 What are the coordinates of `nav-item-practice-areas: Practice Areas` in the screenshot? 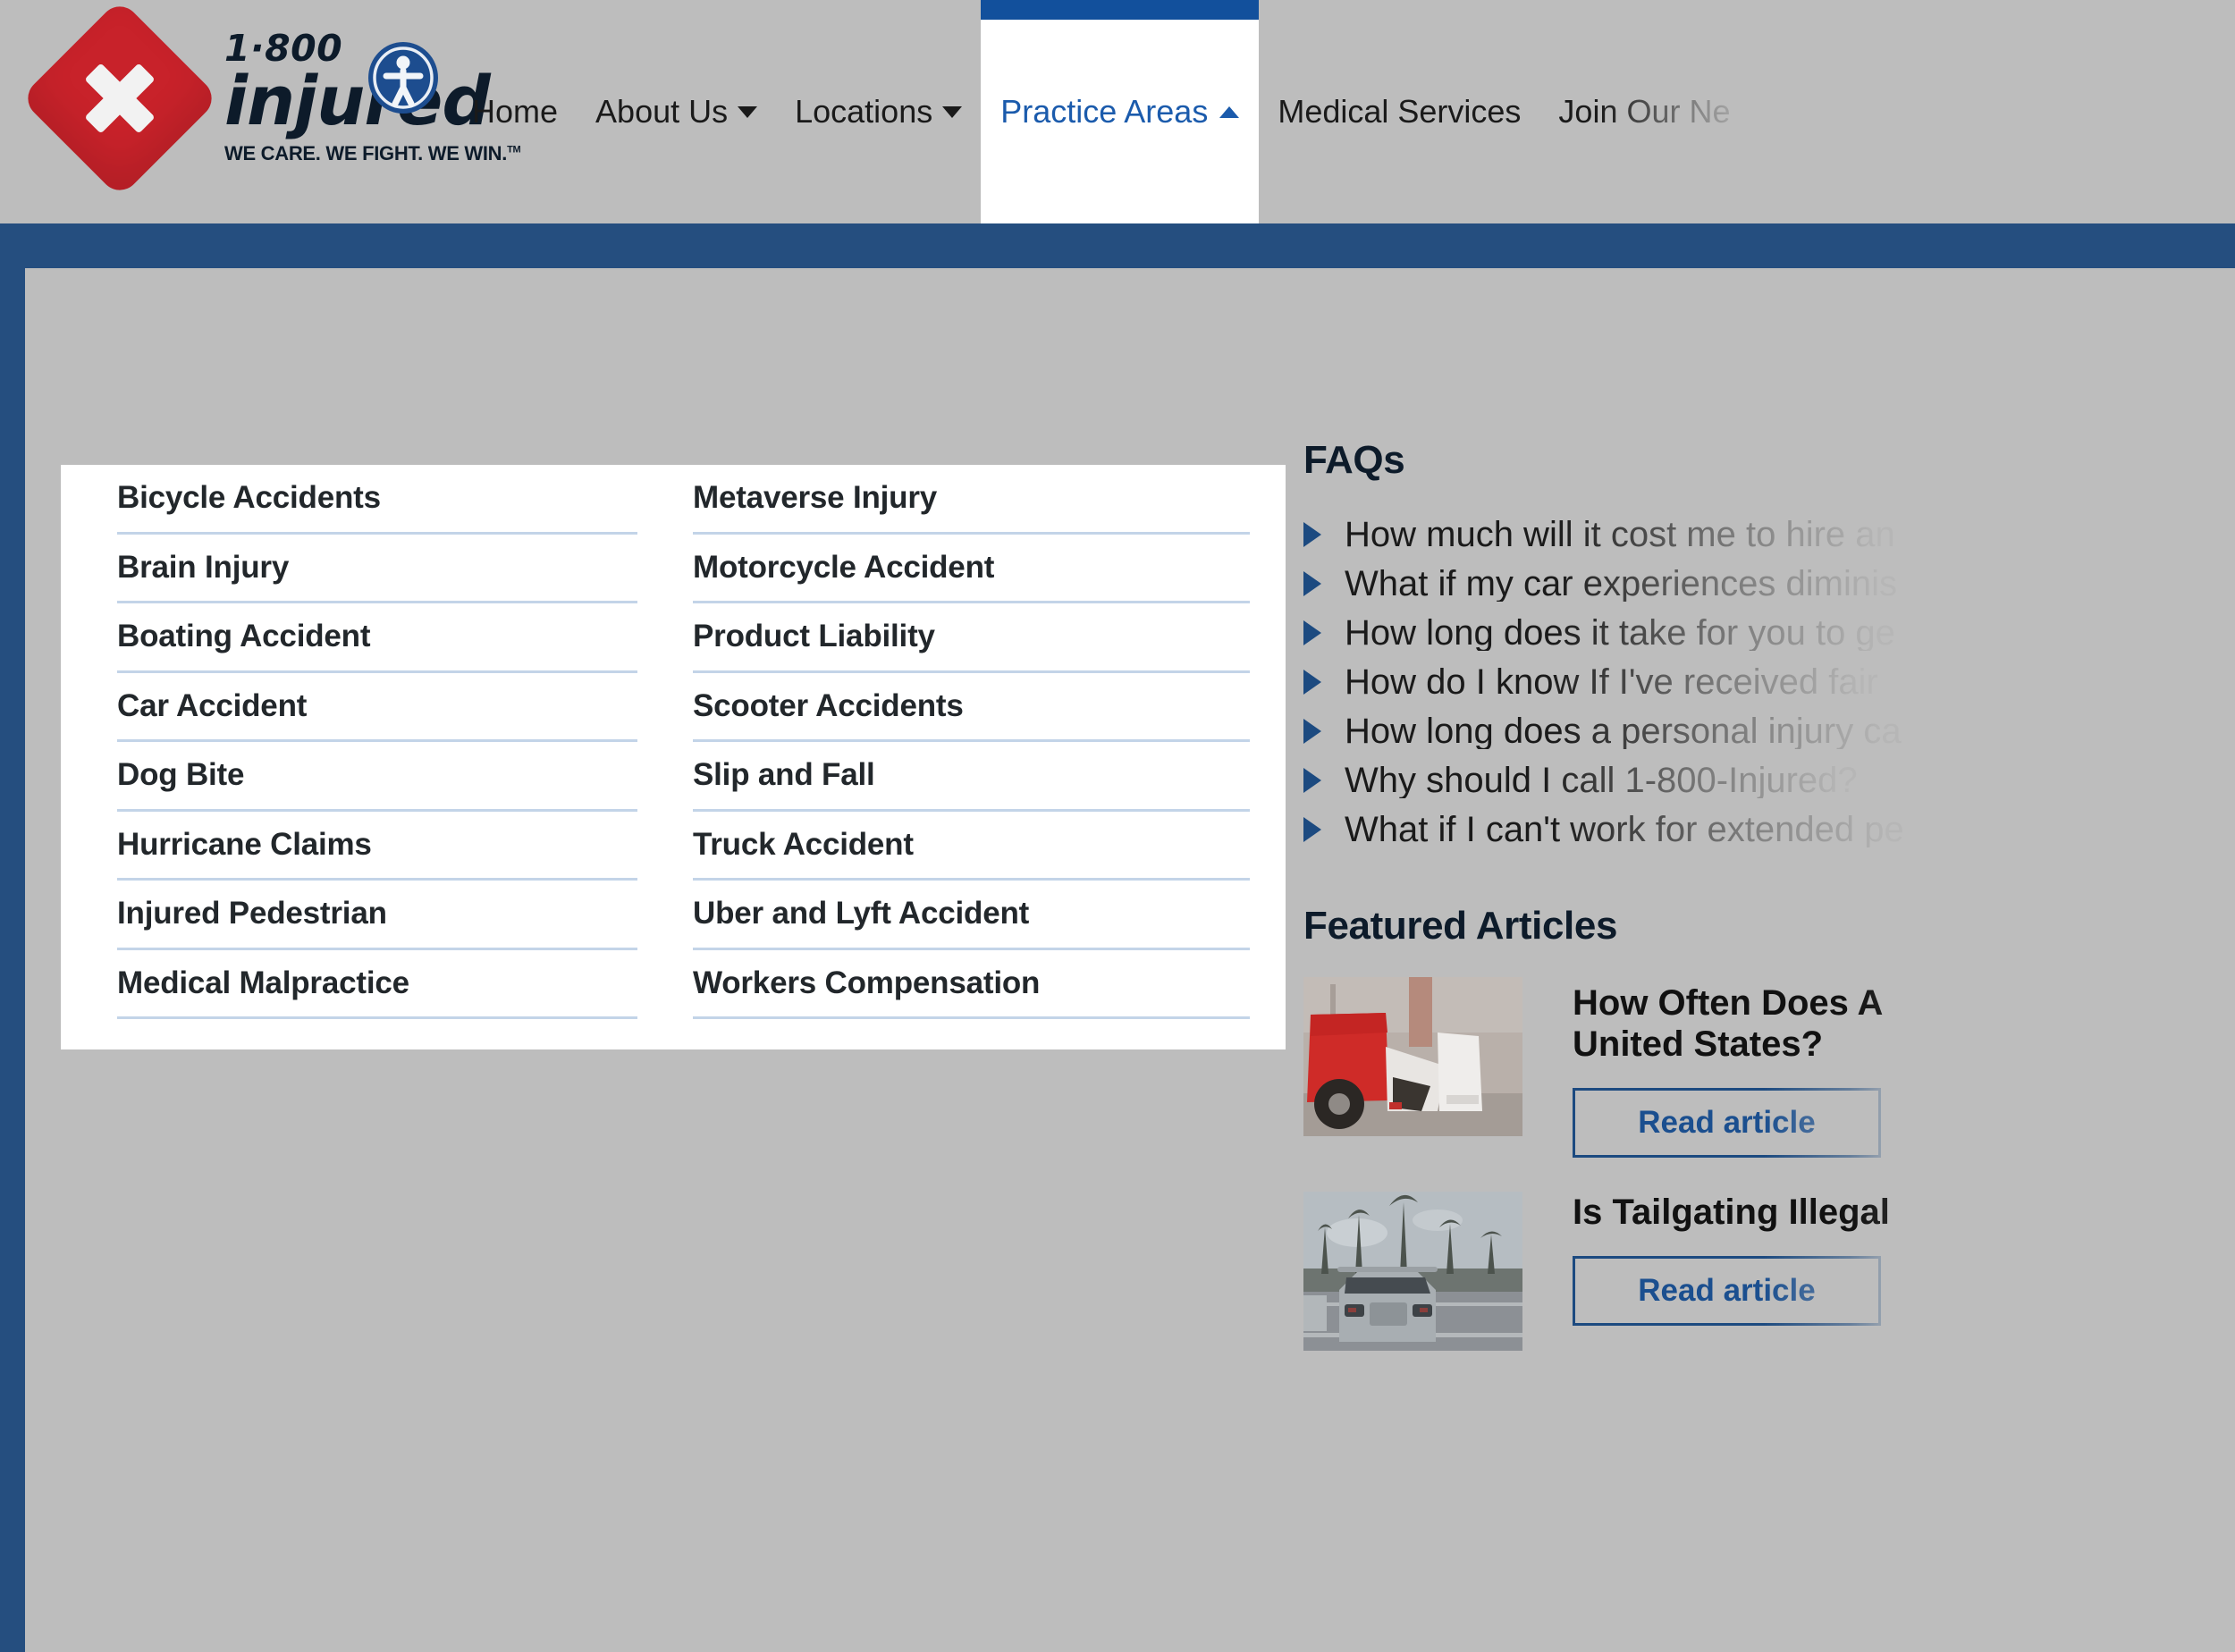 It's located at (1120, 111).